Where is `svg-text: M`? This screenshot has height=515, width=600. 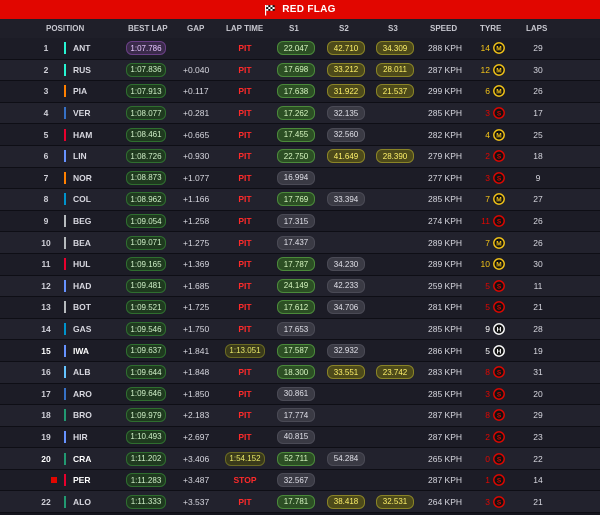 svg-text: M is located at coordinates (498, 70).